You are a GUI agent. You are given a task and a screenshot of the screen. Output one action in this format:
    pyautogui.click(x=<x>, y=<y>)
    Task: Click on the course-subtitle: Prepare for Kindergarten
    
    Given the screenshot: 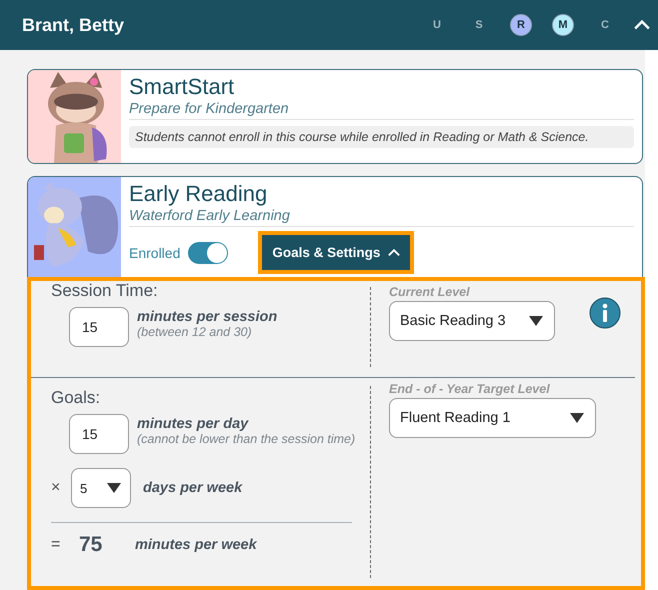 What is the action you would take?
    pyautogui.click(x=381, y=110)
    